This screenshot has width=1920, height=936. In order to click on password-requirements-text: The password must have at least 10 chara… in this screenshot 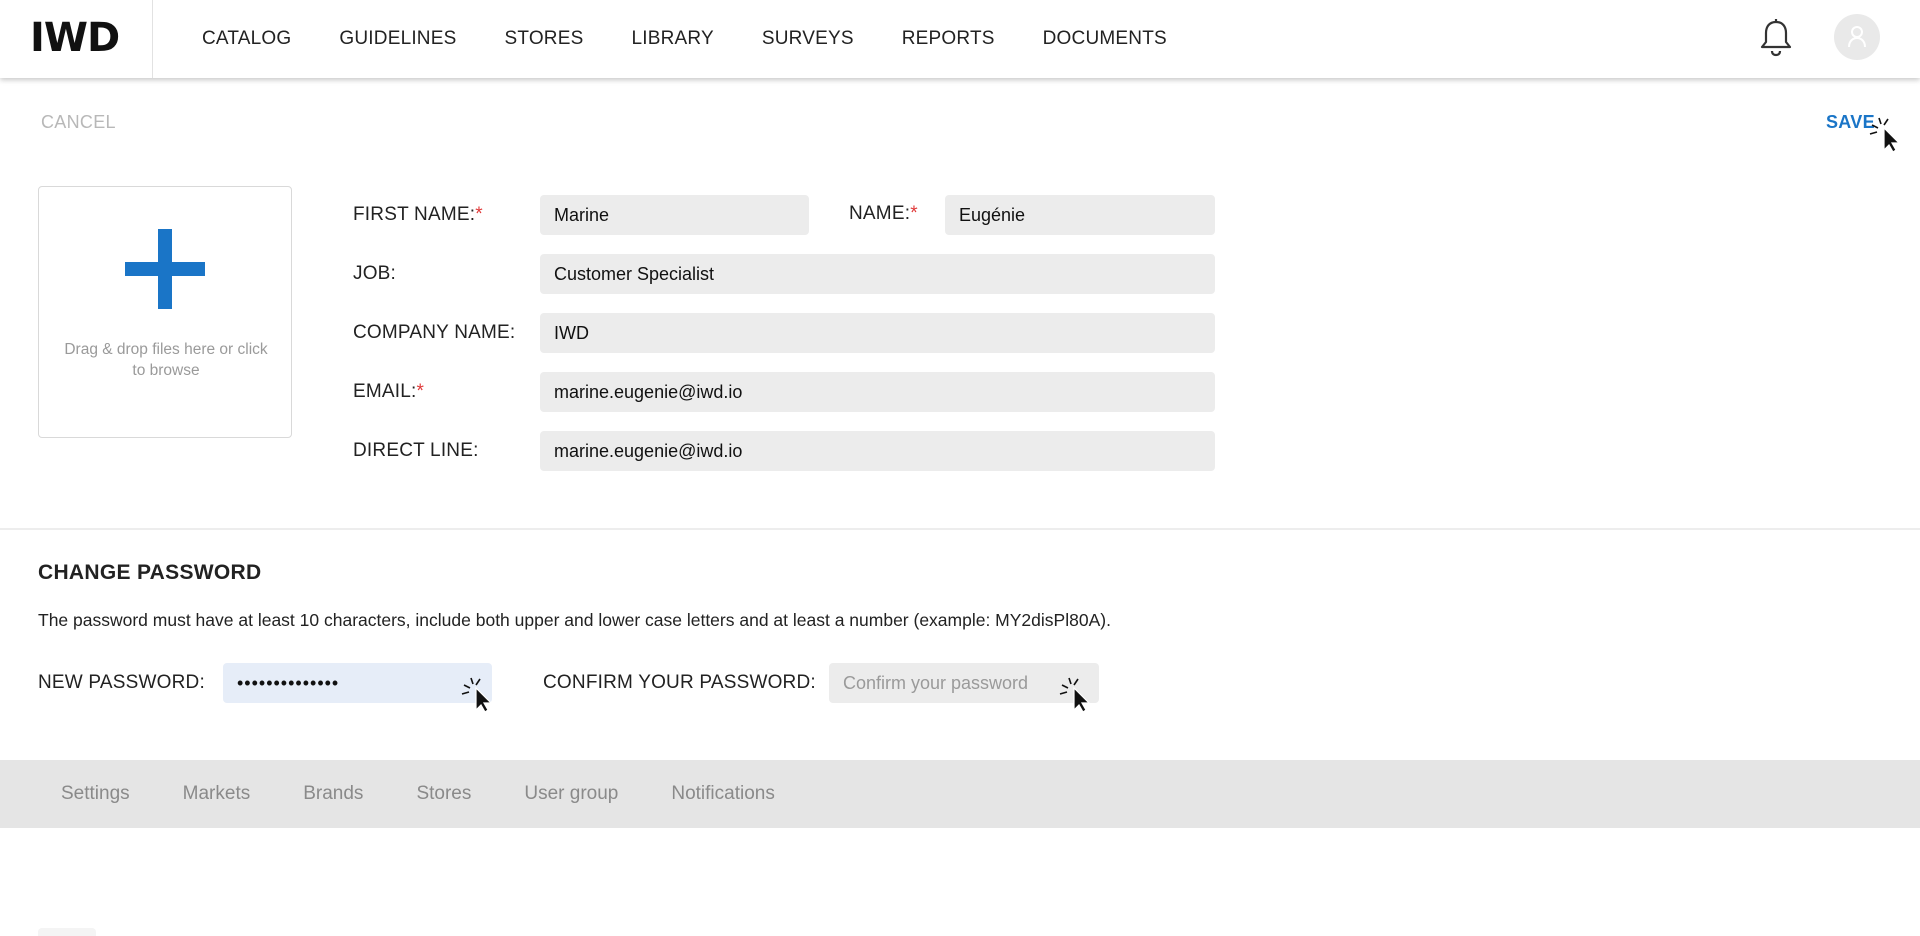, I will do `click(574, 620)`.